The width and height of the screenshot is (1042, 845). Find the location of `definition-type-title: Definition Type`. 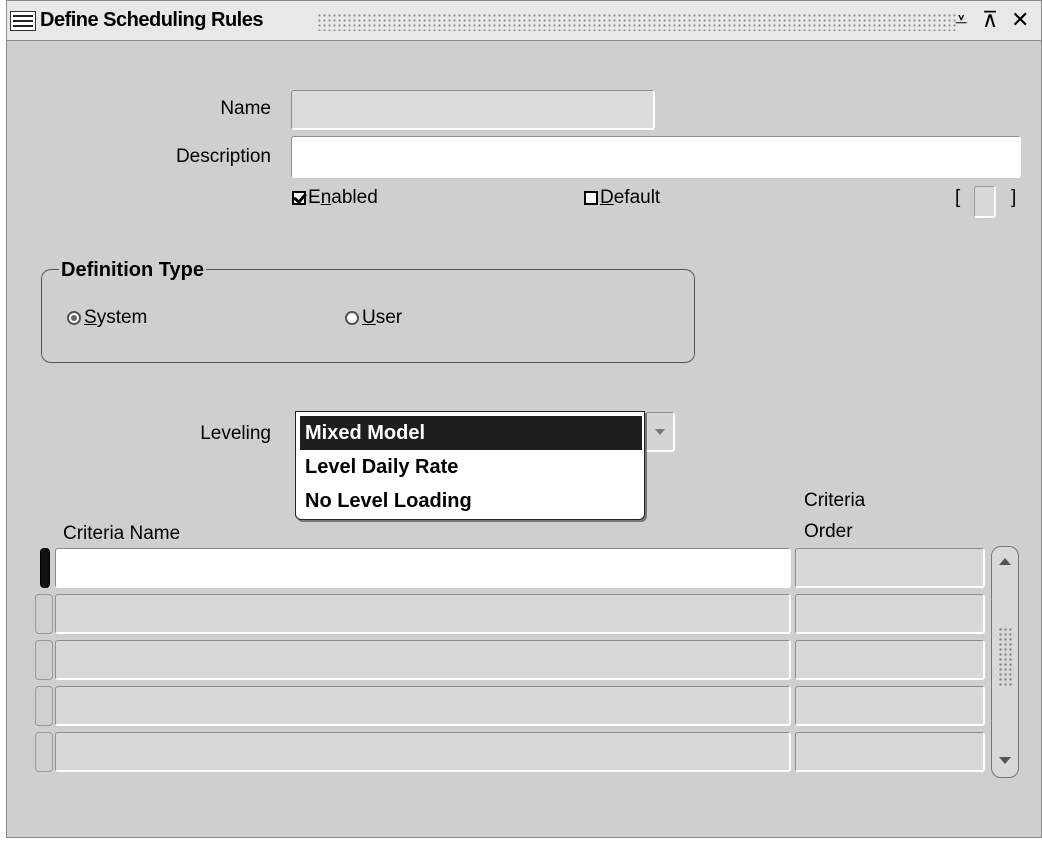

definition-type-title: Definition Type is located at coordinates (132, 270).